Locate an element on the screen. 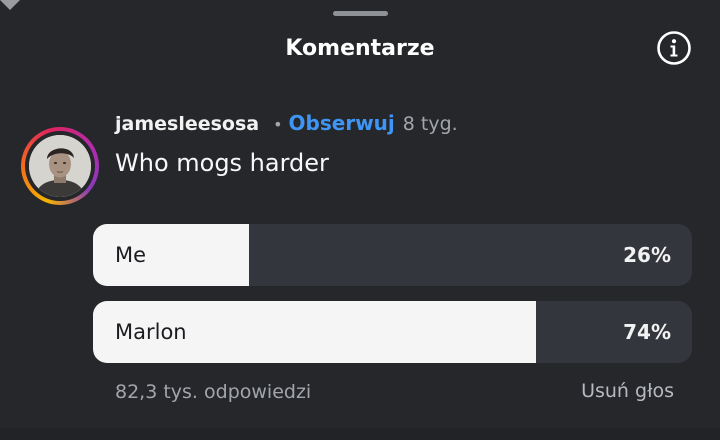 The width and height of the screenshot is (720, 440). comment-text: Who mogs harder is located at coordinates (222, 163).